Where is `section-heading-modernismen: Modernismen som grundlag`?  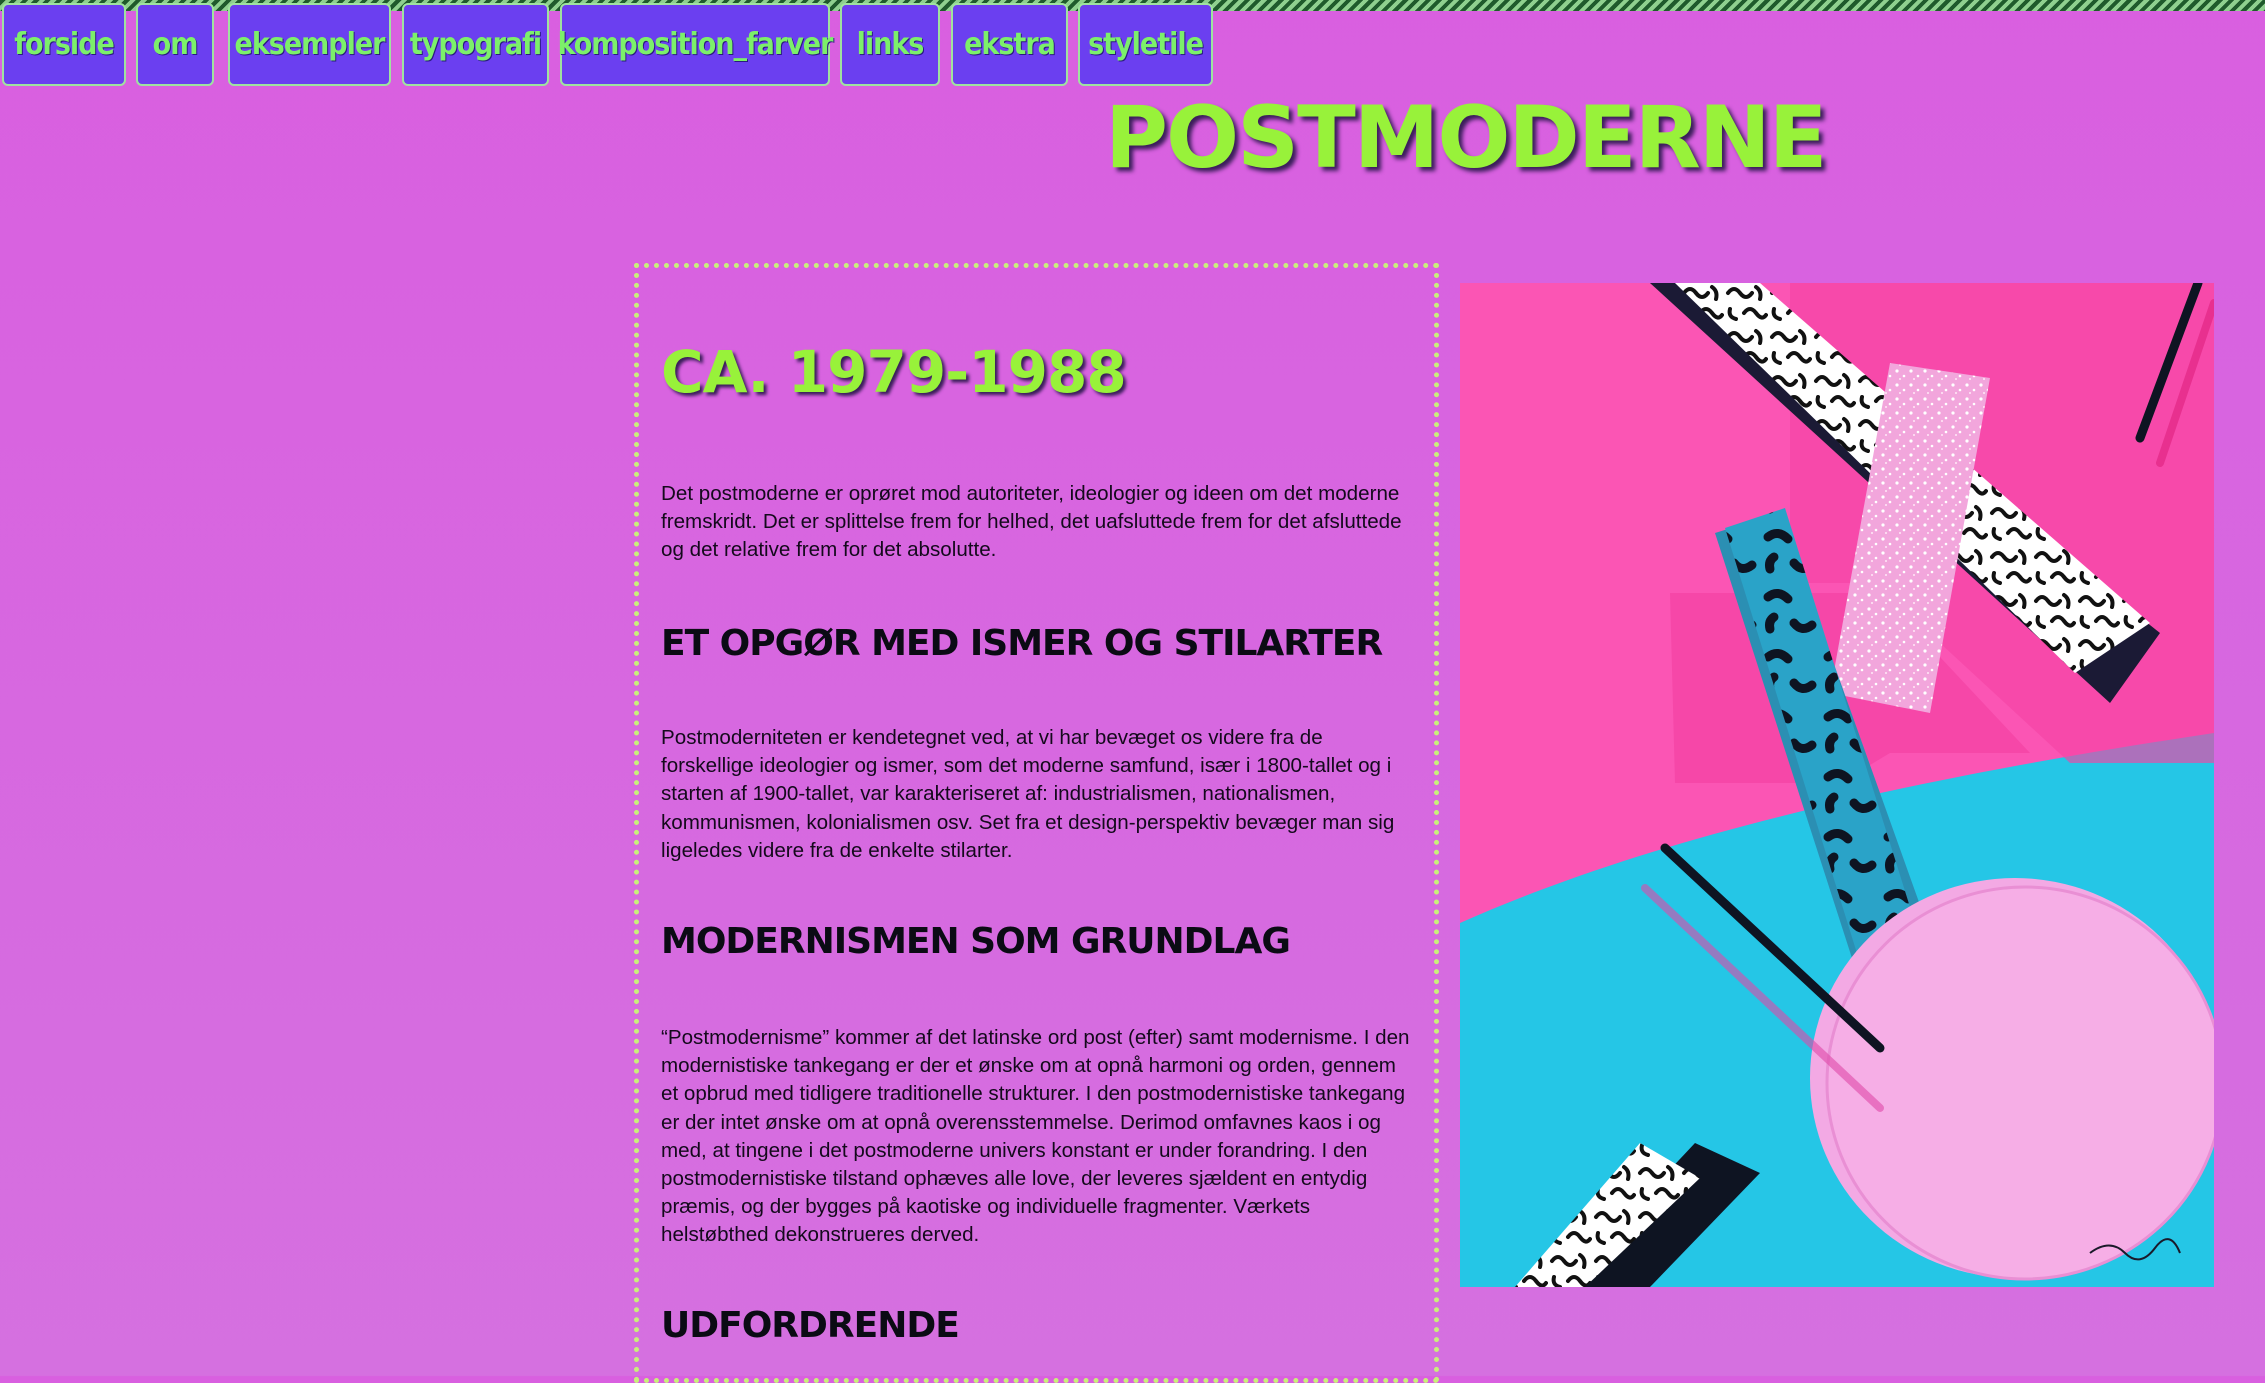 section-heading-modernismen: Modernismen som grundlag is located at coordinates (976, 941).